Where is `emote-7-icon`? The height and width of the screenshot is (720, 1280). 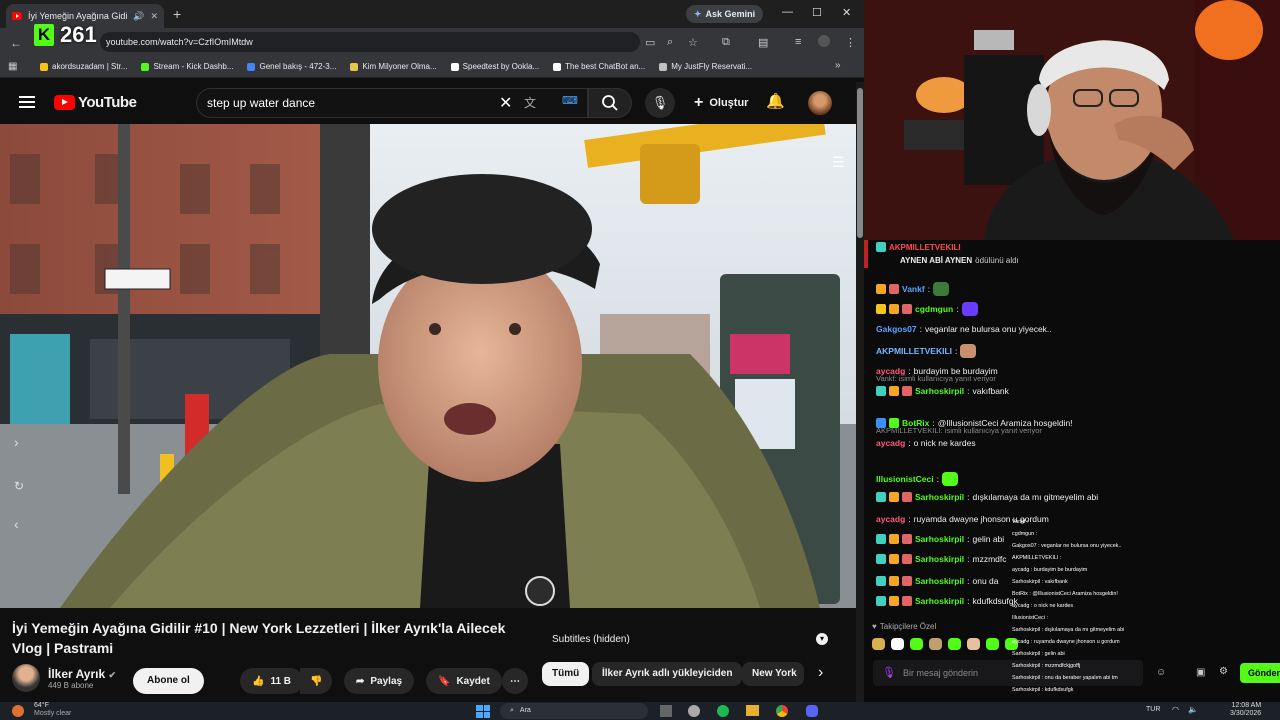 emote-7-icon is located at coordinates (992, 644).